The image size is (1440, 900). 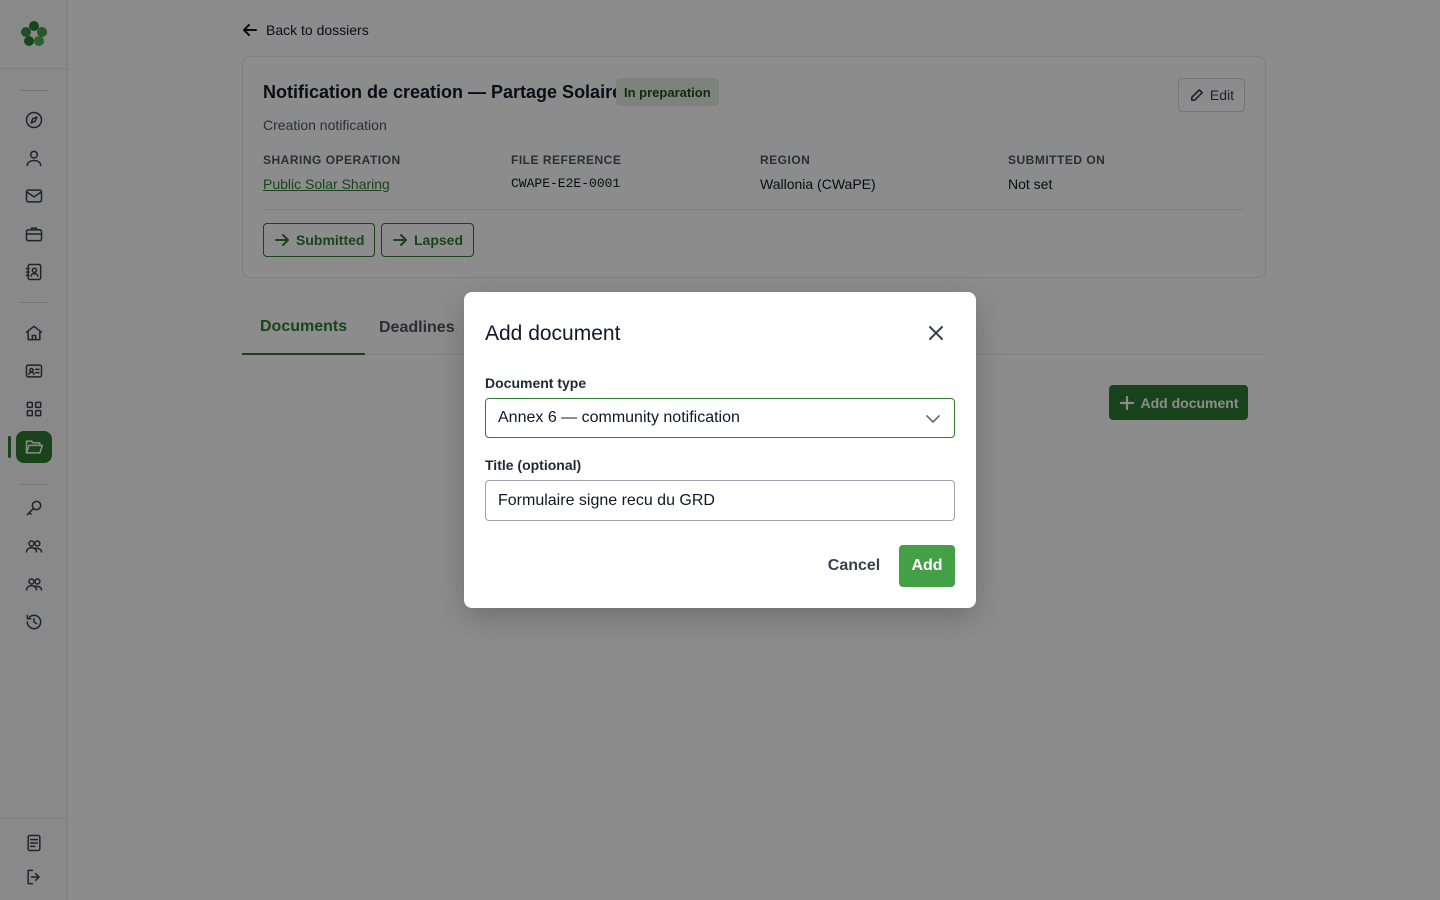 What do you see at coordinates (533, 465) in the screenshot?
I see `title-field-label: Title (optional)` at bounding box center [533, 465].